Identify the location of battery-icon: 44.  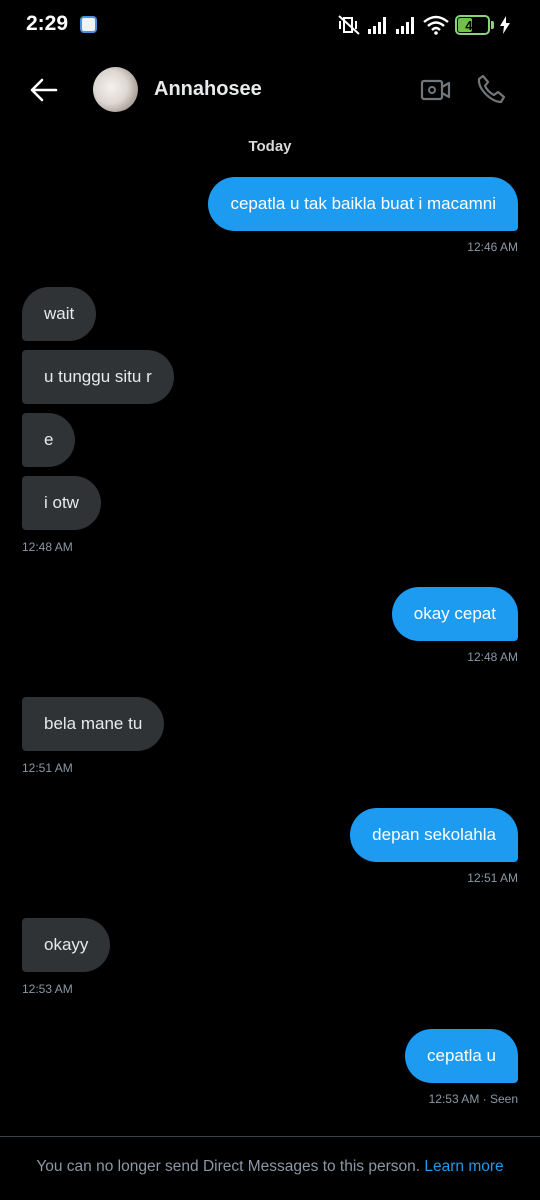
(472, 25).